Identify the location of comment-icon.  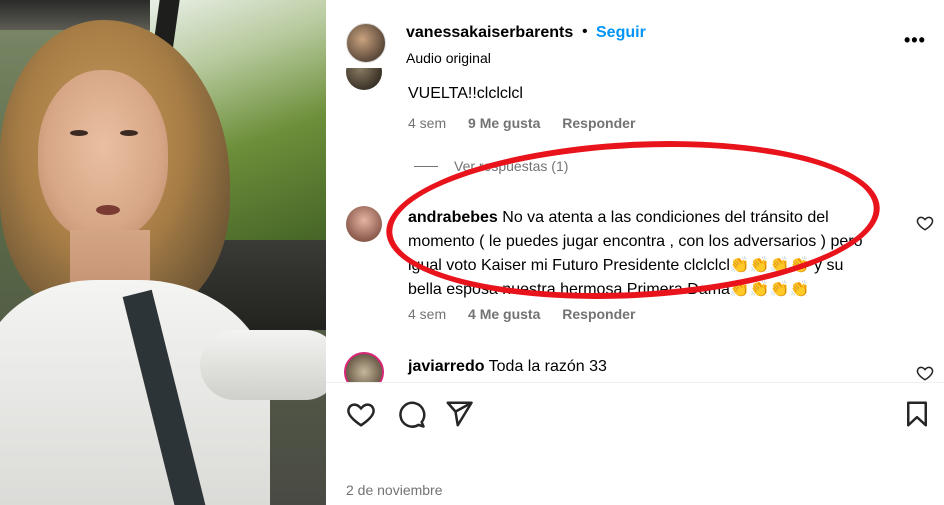
(411, 414).